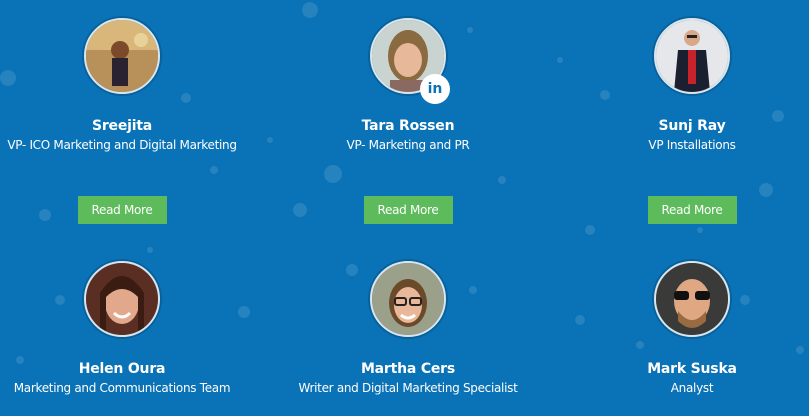 The image size is (809, 416). I want to click on member-name: Sreejita, so click(122, 126).